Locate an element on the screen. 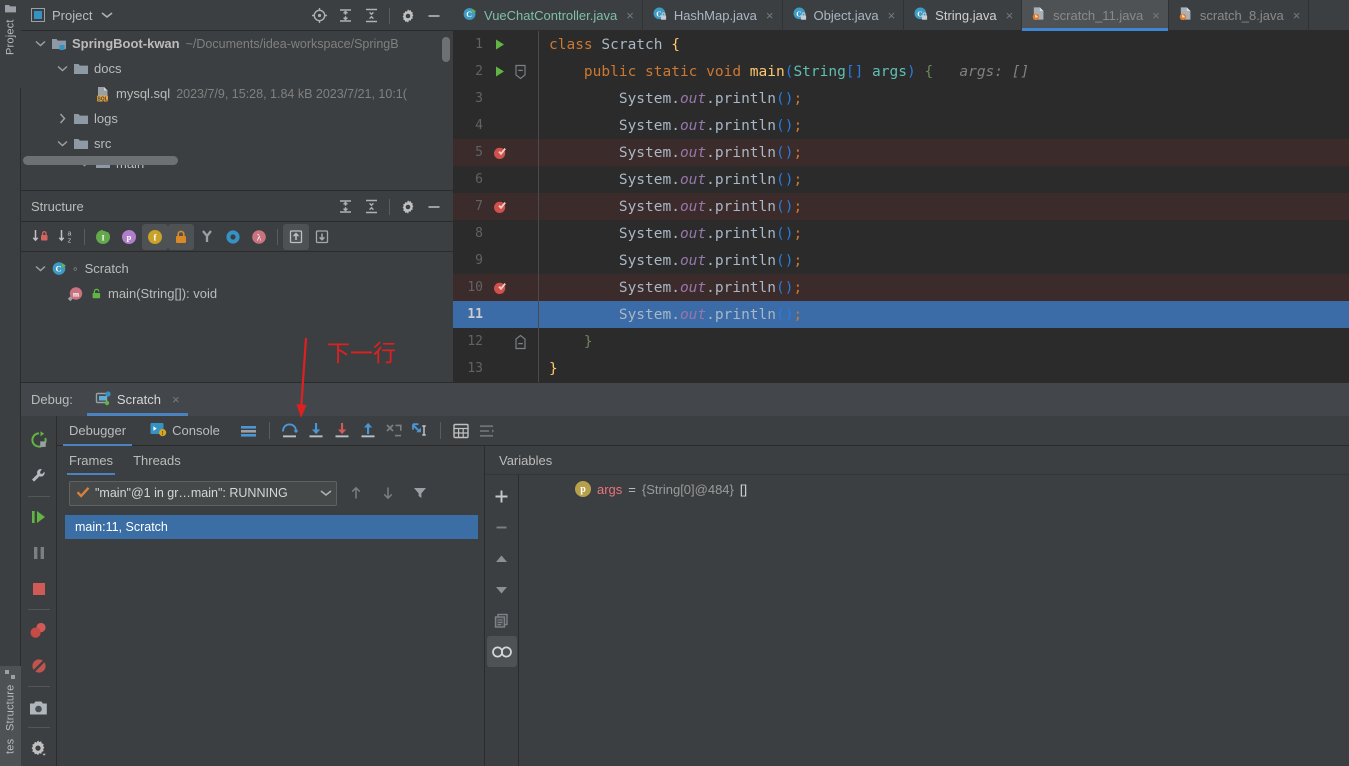 Image resolution: width=1349 pixels, height=766 pixels. tree-row: docs is located at coordinates (237, 68).